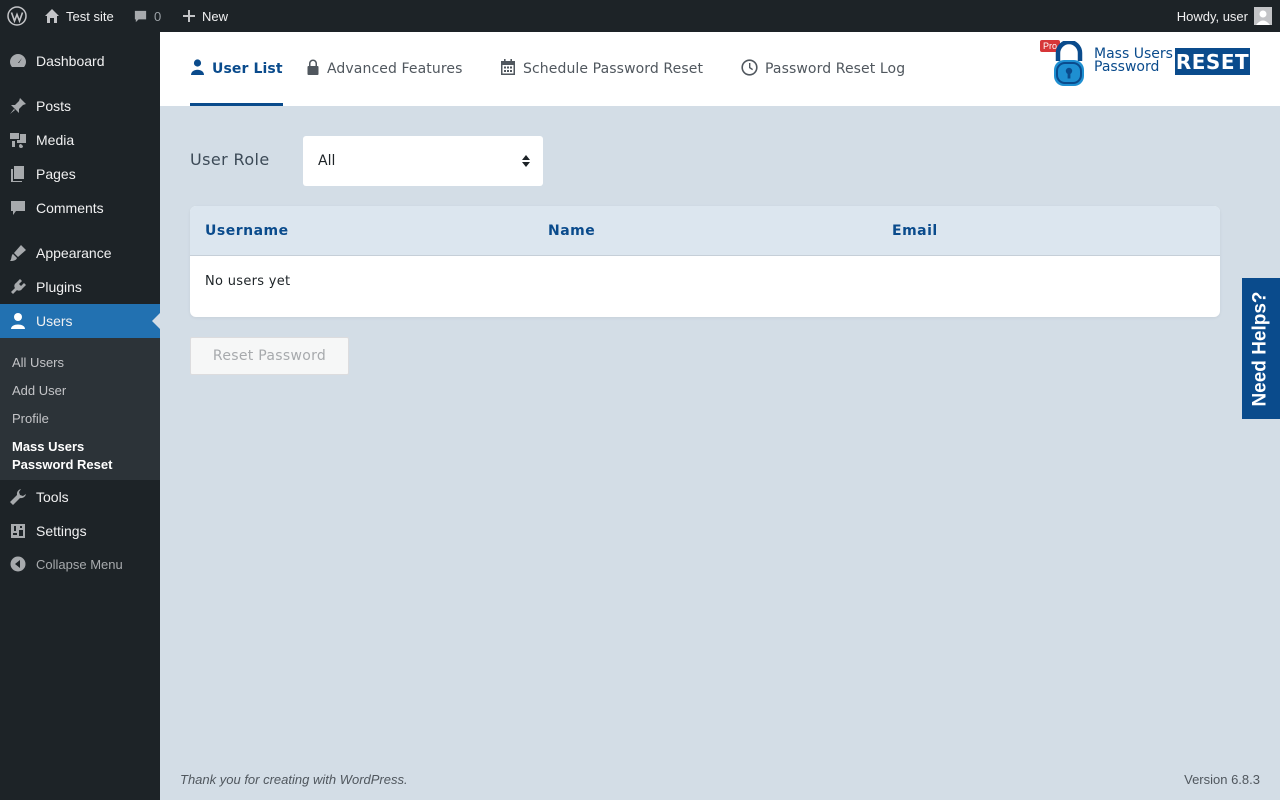  What do you see at coordinates (1069, 65) in the screenshot?
I see `padlock-logo-icon` at bounding box center [1069, 65].